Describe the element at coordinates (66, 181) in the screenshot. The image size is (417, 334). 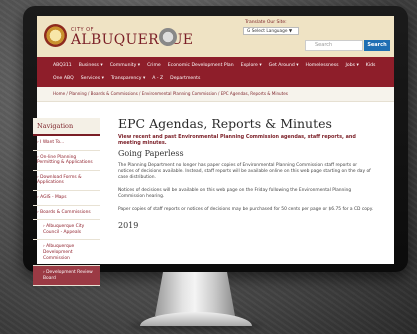
I see `sidebar-item-download-forms: › Download Forms & Applications` at that location.